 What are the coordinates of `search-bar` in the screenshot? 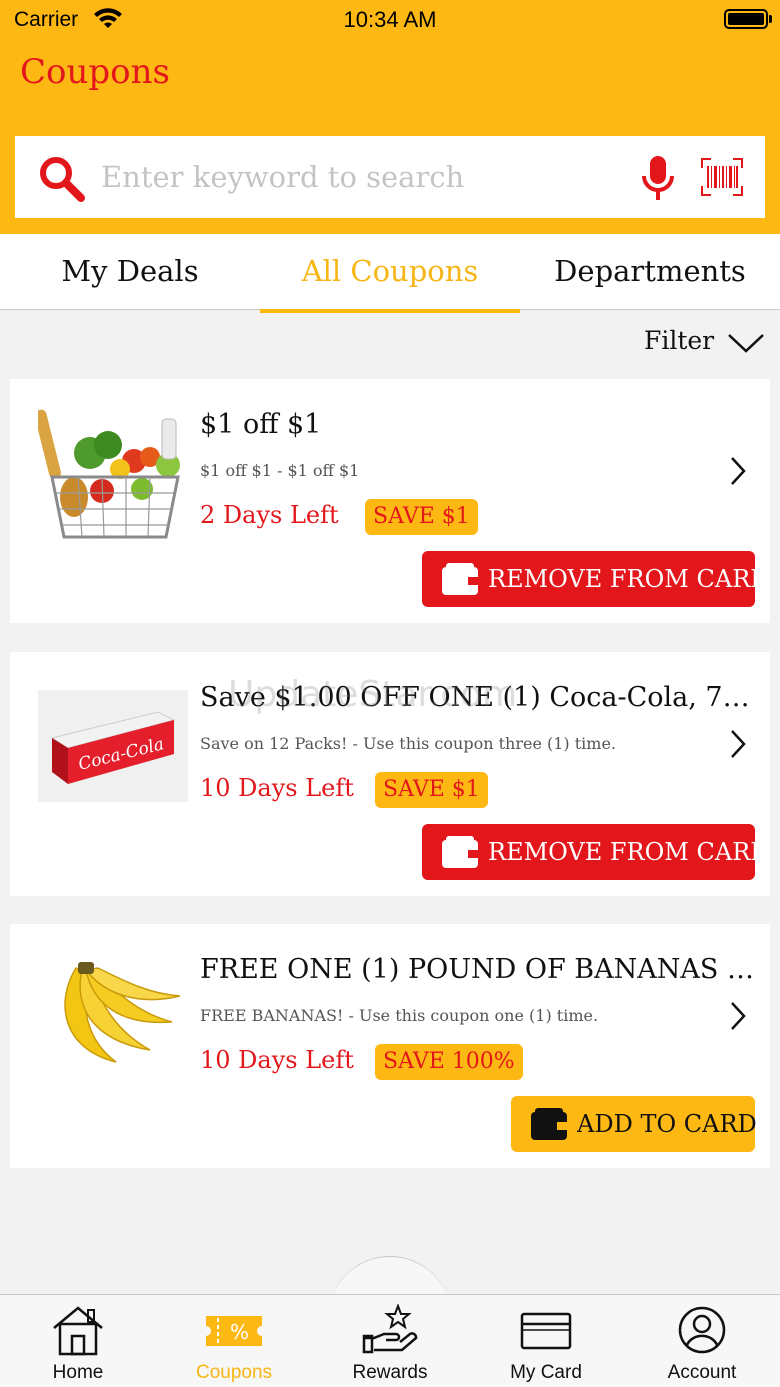 It's located at (390, 177).